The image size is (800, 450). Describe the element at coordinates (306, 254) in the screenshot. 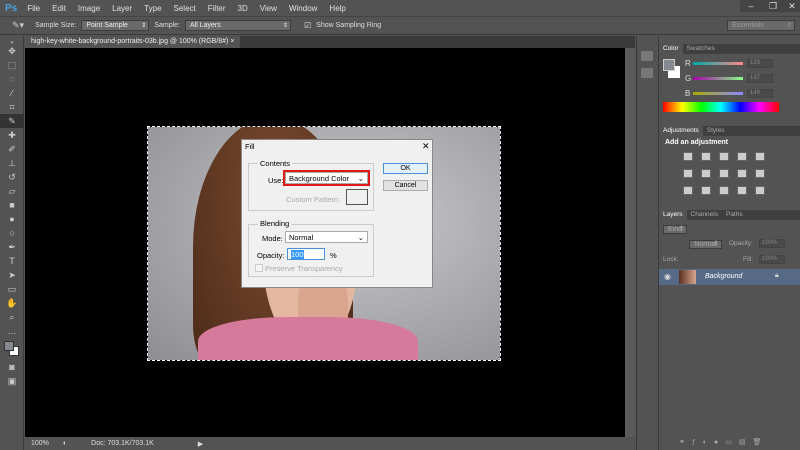

I see `opacity-input: 100` at that location.